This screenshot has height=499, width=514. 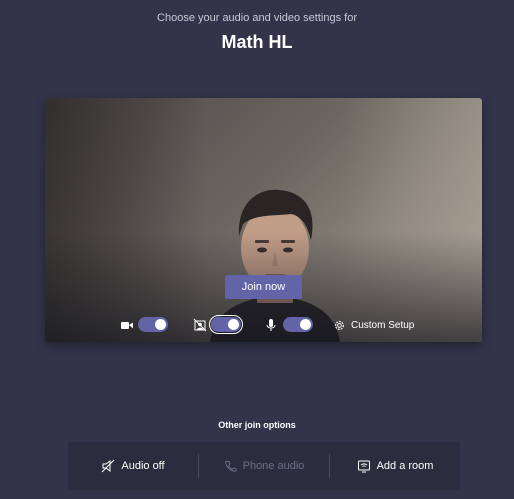 I want to click on add-a-room-label: Add a room, so click(x=405, y=466).